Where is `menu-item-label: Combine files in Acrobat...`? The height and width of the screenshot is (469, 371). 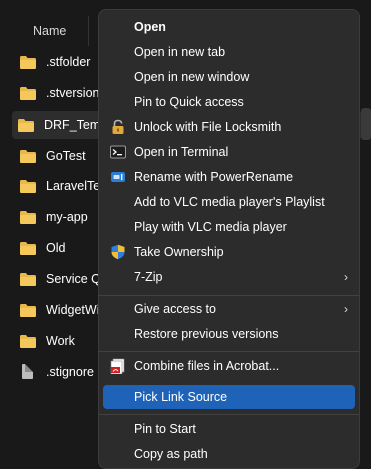 menu-item-label: Combine files in Acrobat... is located at coordinates (207, 366).